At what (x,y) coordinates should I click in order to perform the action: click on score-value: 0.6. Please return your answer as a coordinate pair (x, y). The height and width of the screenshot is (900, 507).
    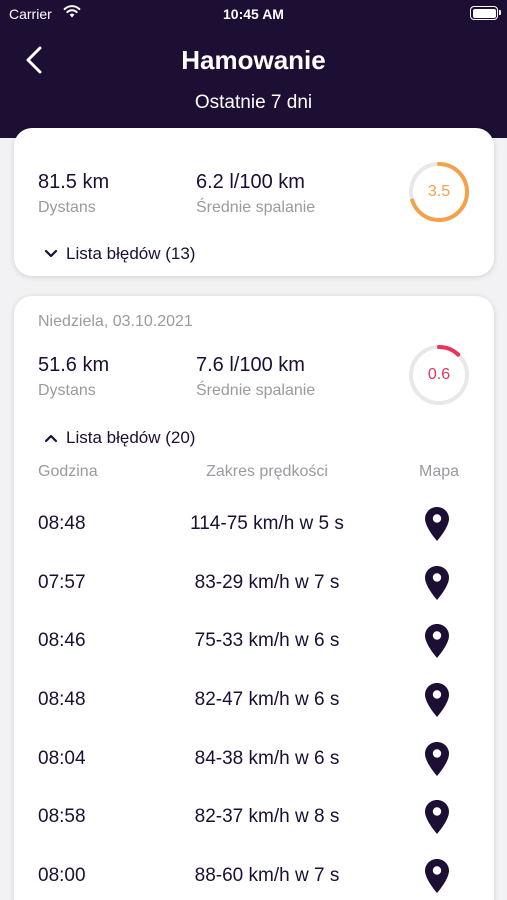
    Looking at the image, I should click on (439, 374).